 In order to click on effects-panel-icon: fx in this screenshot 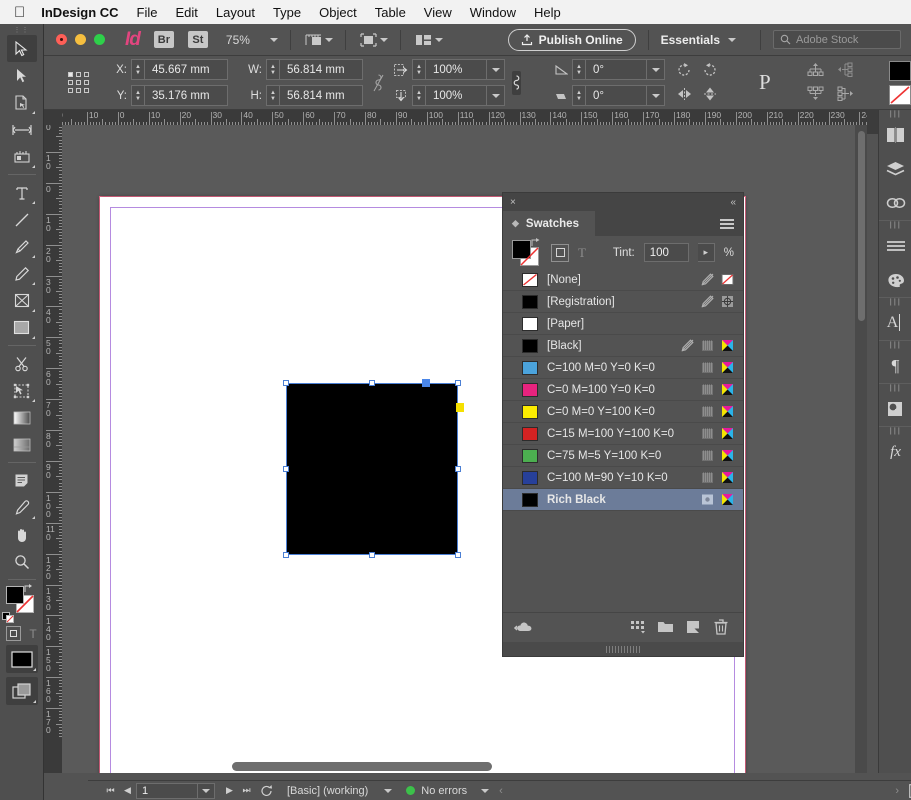, I will do `click(895, 452)`.